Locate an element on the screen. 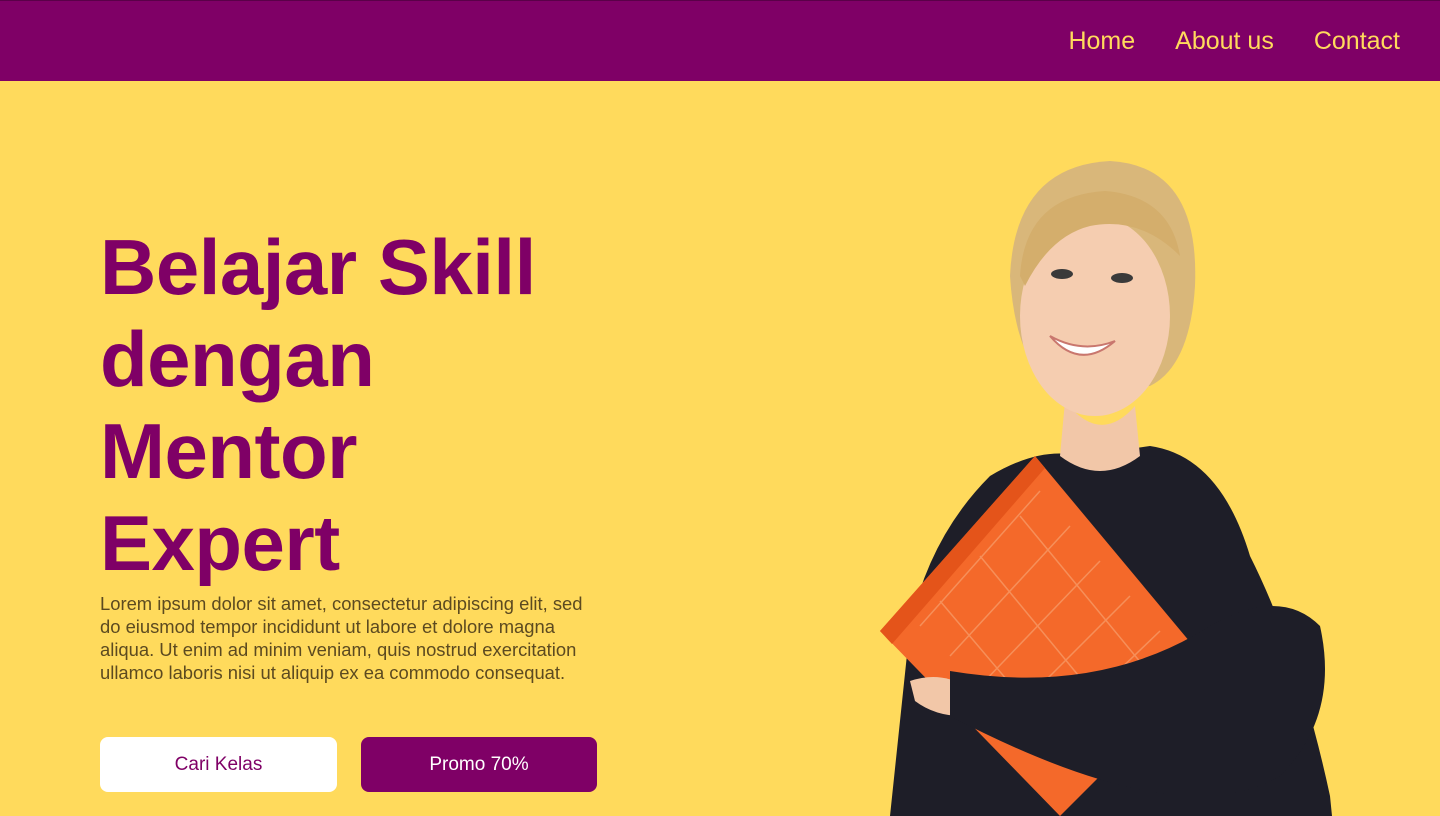 The height and width of the screenshot is (816, 1440). hero-title-line-1: Belajar Skill is located at coordinates (318, 267).